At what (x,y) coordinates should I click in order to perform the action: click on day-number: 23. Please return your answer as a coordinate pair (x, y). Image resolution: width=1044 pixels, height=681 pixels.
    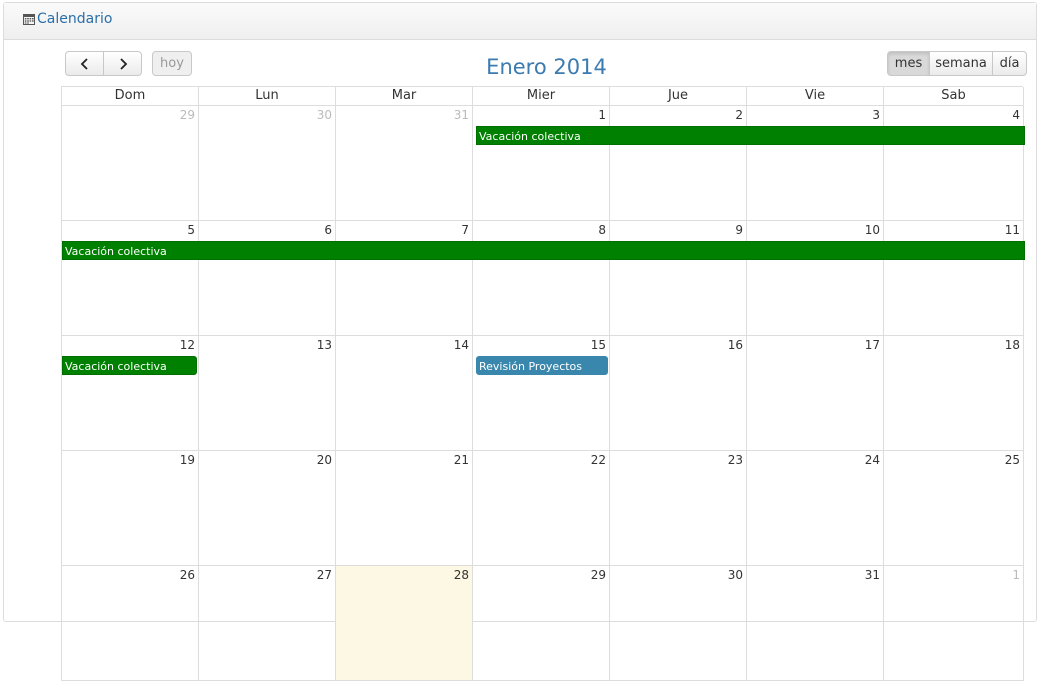
    Looking at the image, I should click on (735, 460).